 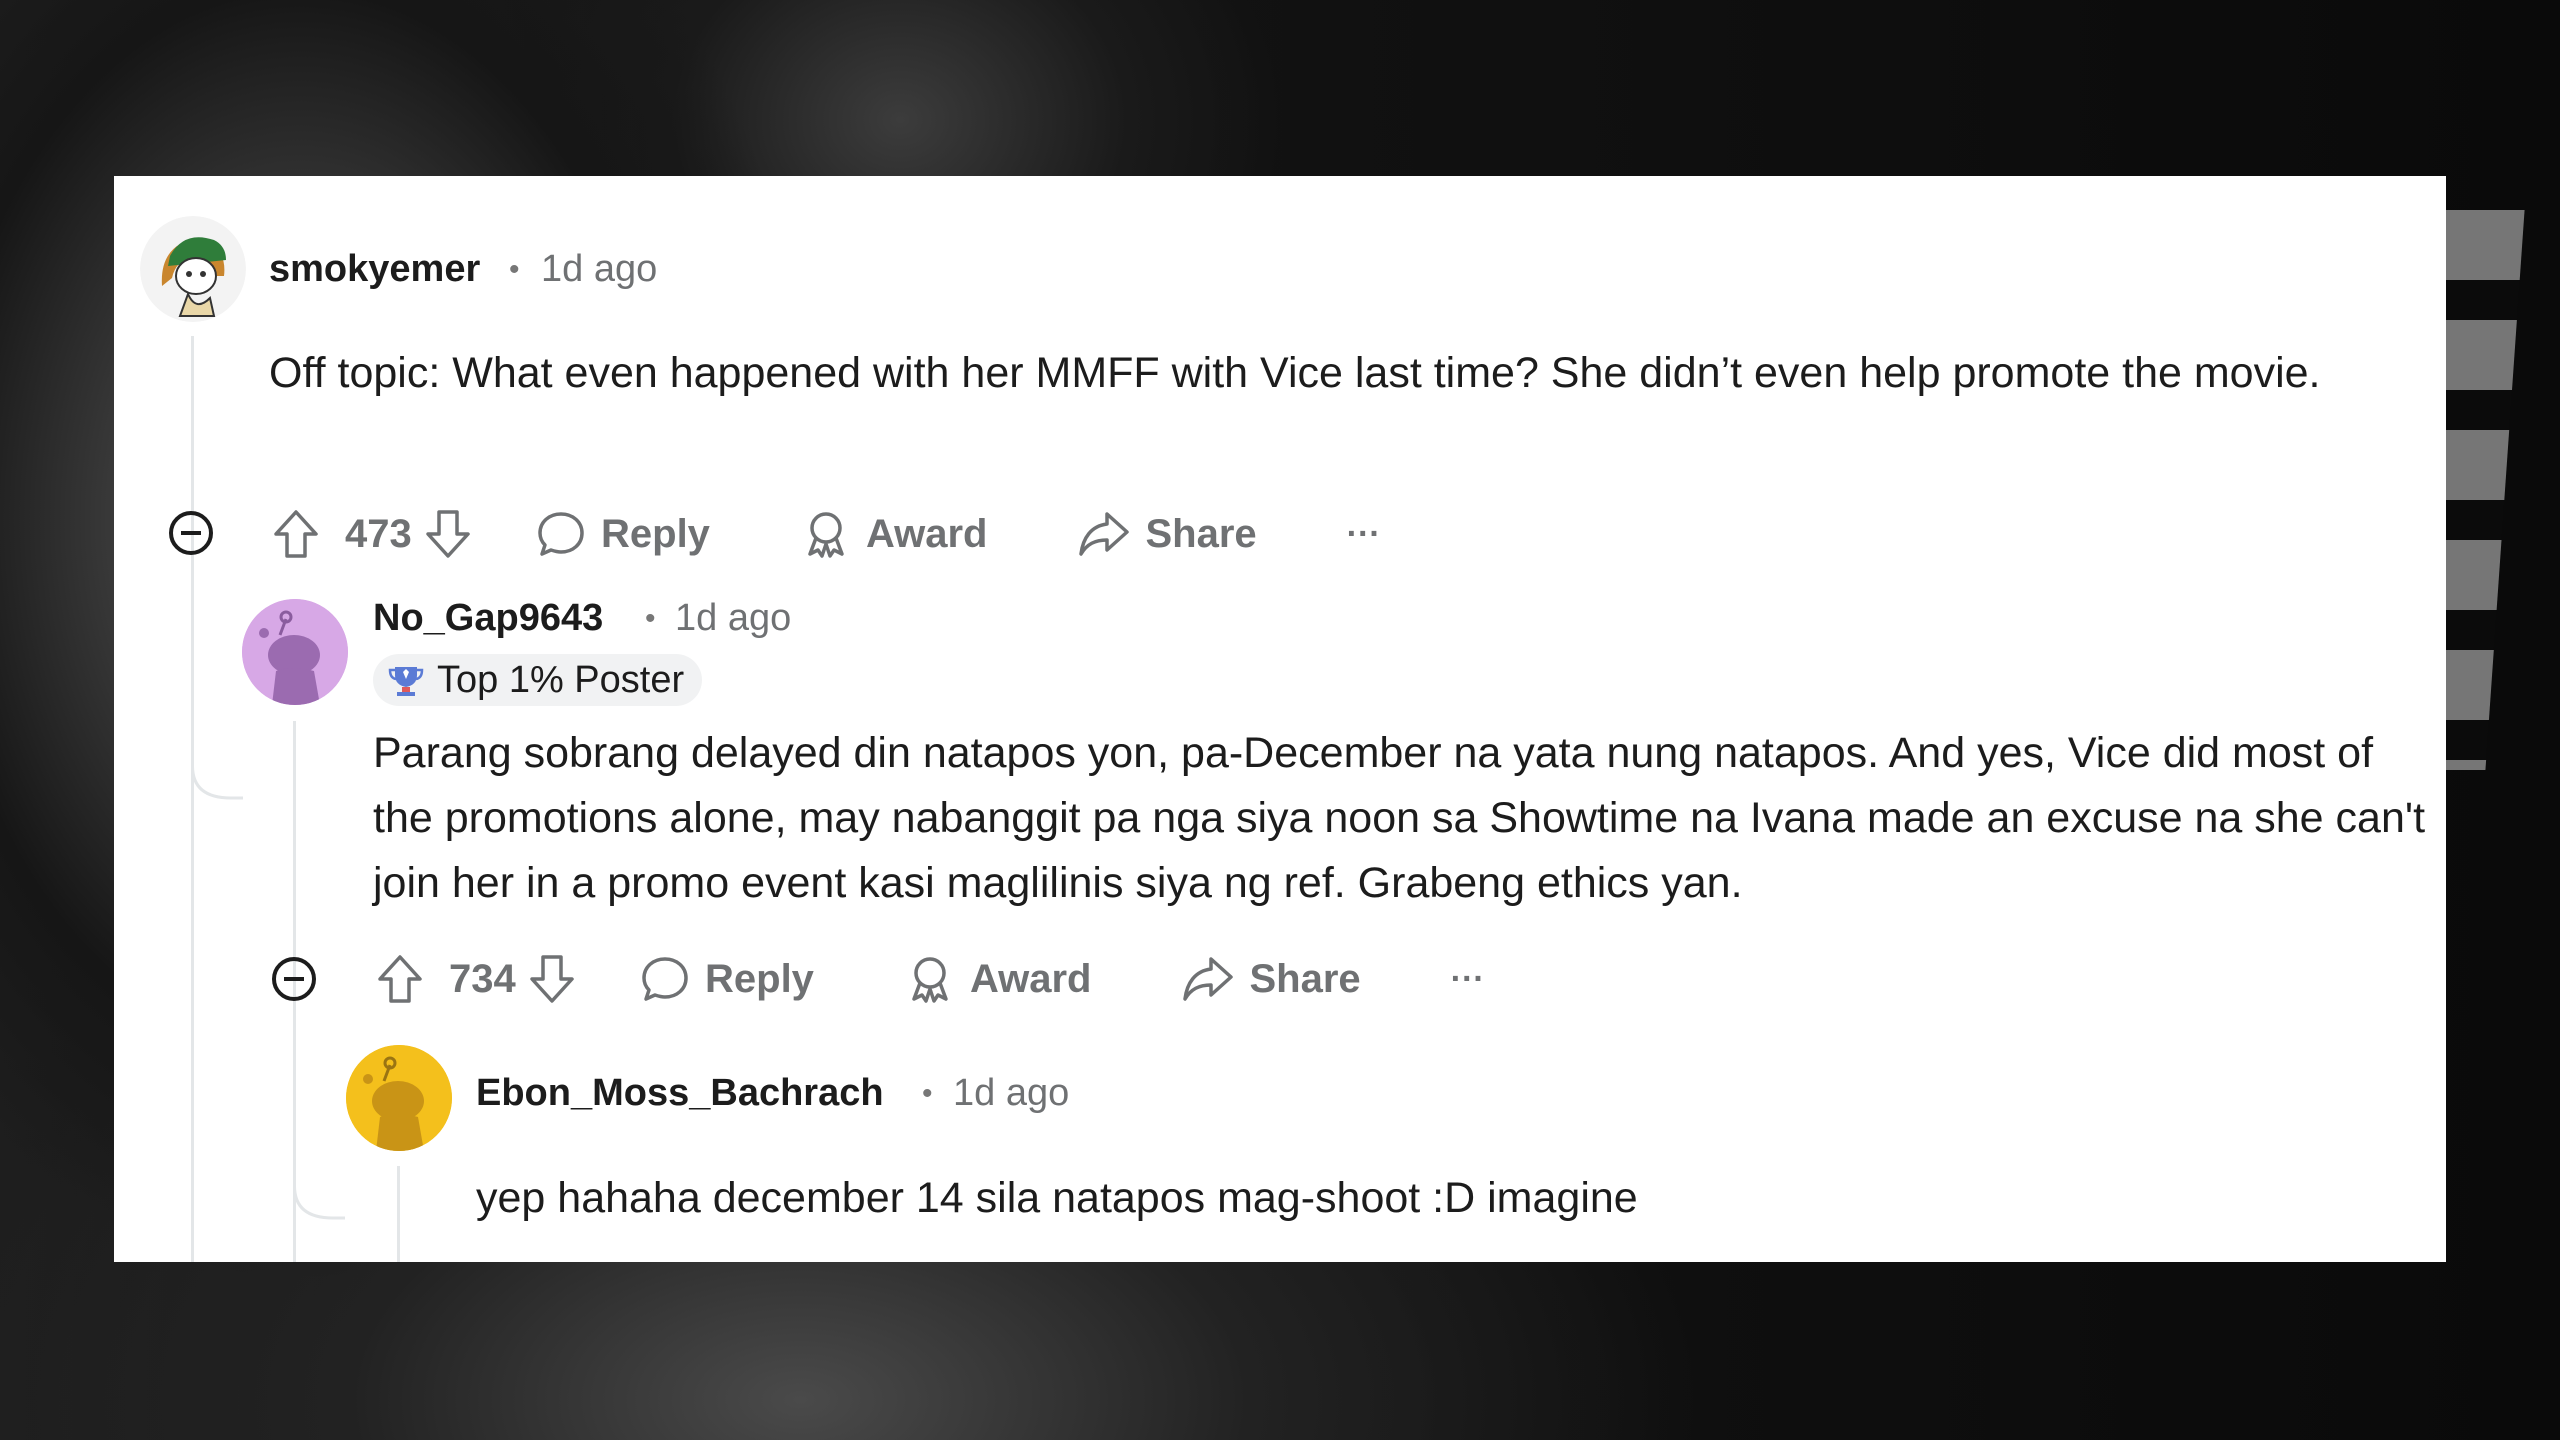 I want to click on vote-count: 473, so click(x=378, y=533).